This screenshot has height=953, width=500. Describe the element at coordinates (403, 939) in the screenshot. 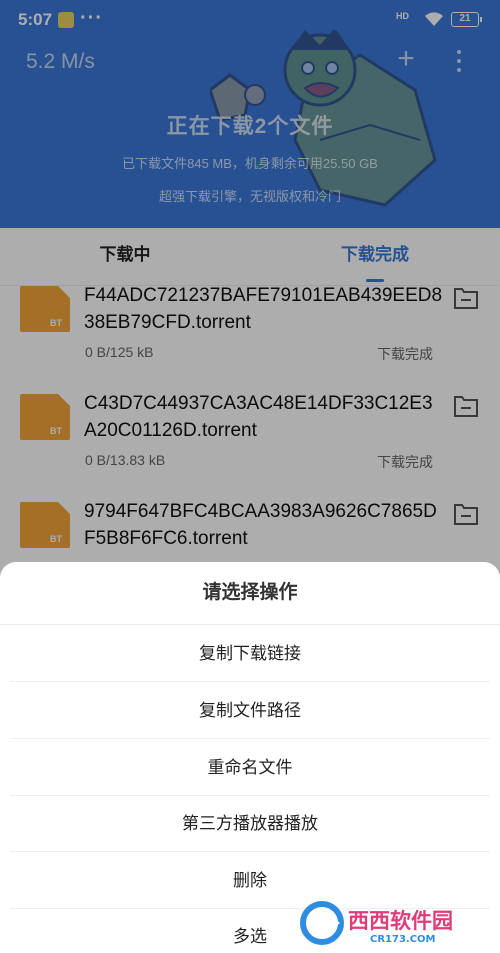

I see `watermark-domain: CR173.COM` at that location.